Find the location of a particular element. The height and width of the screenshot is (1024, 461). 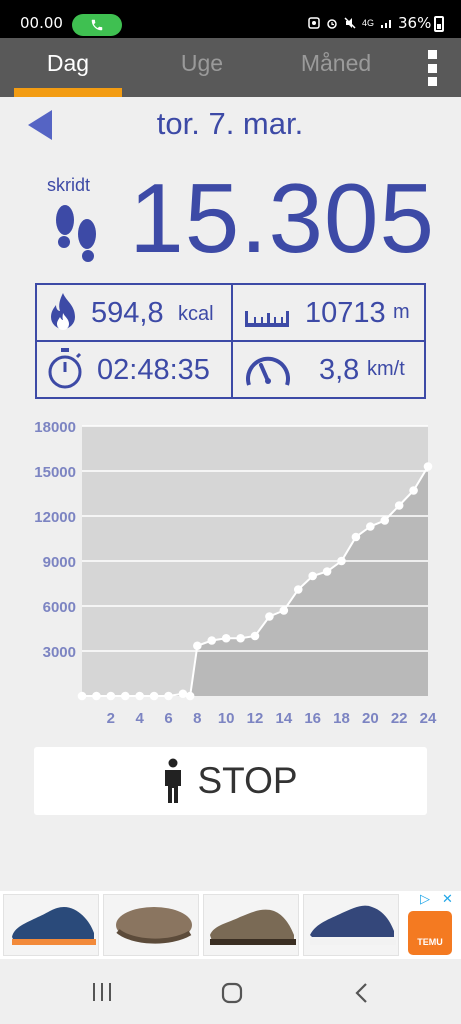

x-tick-label: 10 is located at coordinates (226, 718).